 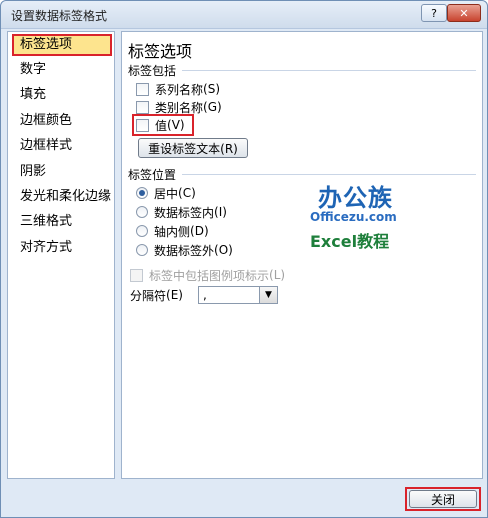 I want to click on series-name-label: 系列名称, so click(x=179, y=89).